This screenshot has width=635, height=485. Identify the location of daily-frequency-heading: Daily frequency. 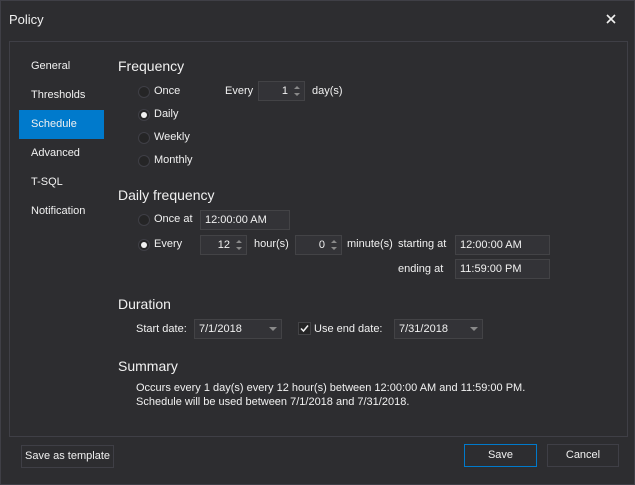
(166, 195).